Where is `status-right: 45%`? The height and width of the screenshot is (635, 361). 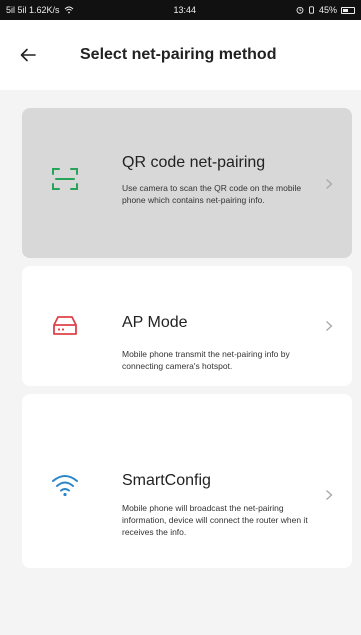 status-right: 45% is located at coordinates (325, 10).